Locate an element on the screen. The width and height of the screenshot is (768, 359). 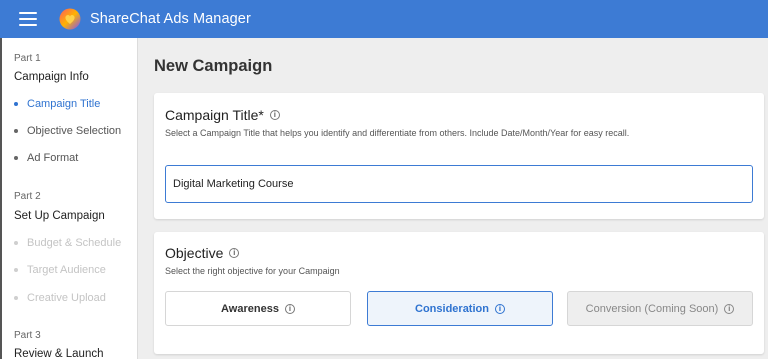
sidebar-item-creative-upload: Creative Upload is located at coordinates (60, 298).